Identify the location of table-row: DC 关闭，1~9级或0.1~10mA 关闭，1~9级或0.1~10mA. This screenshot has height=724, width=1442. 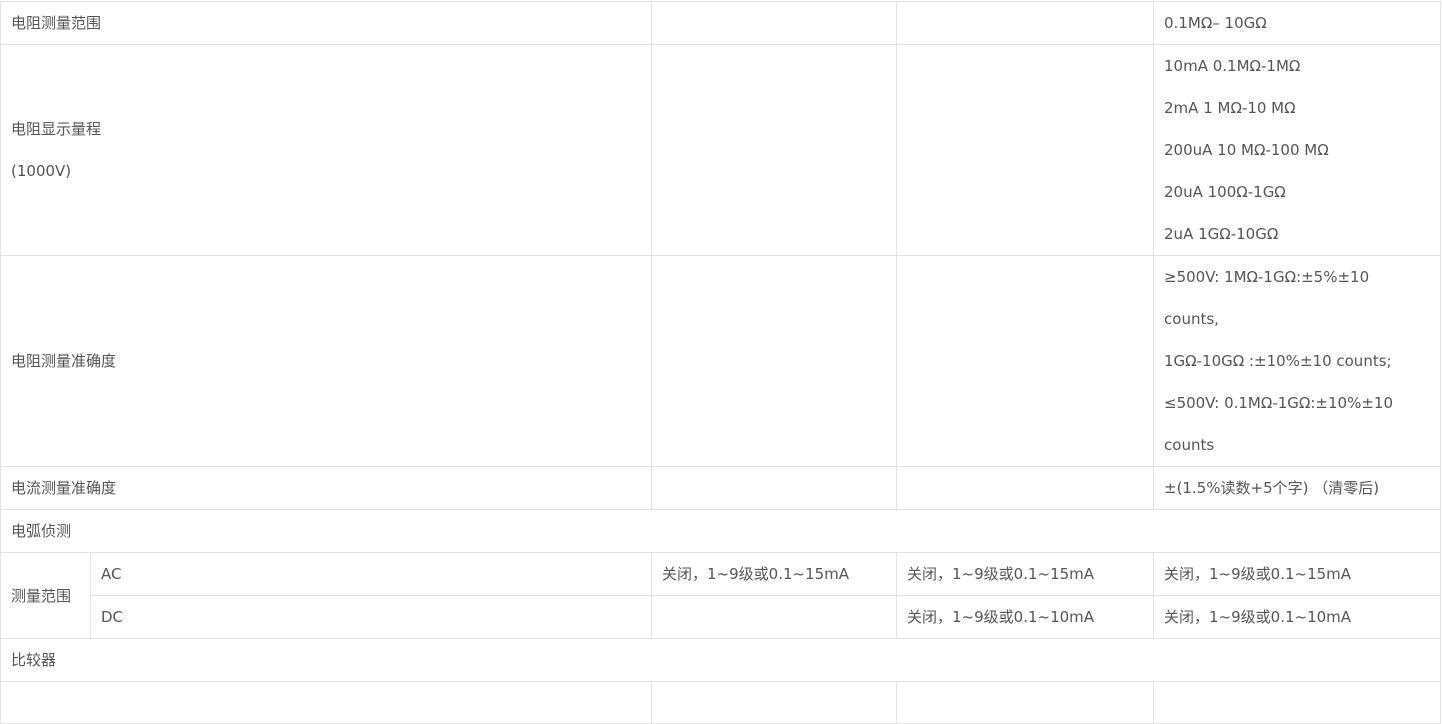
(721, 617).